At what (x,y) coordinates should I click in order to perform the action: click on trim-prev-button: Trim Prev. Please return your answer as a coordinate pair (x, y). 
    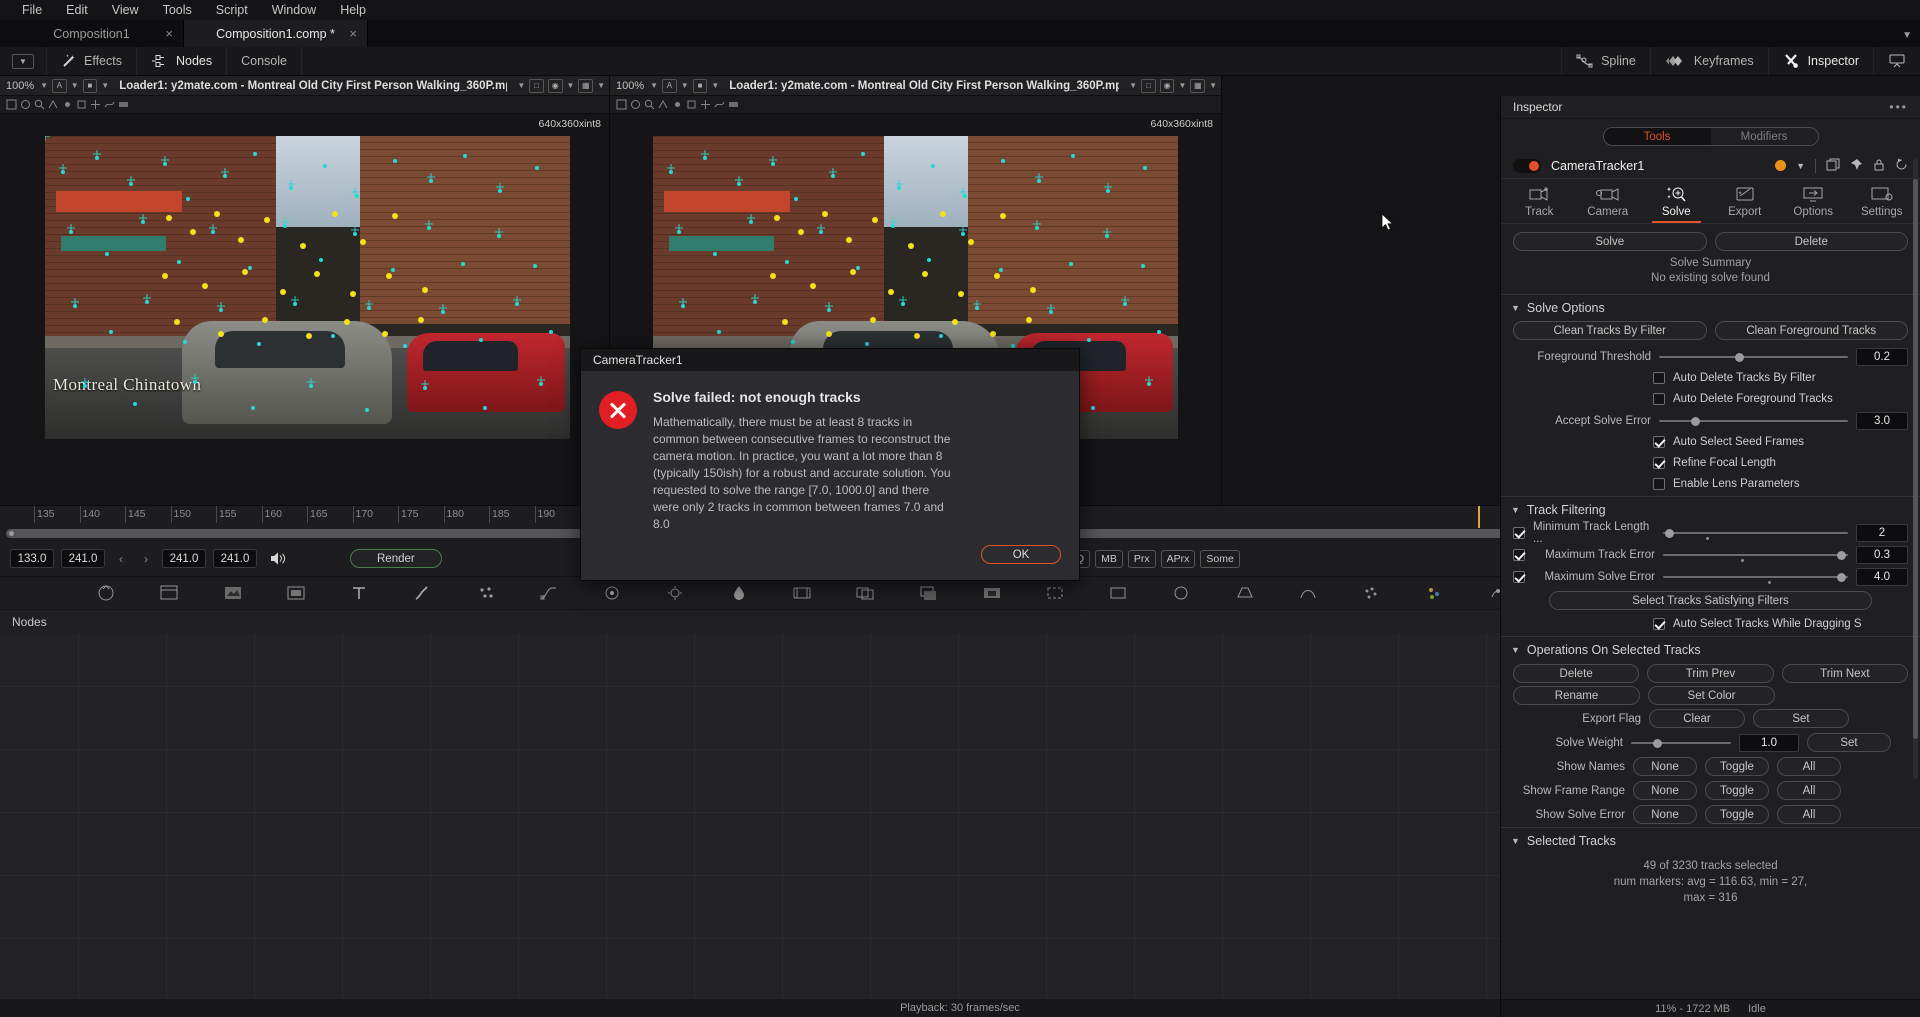
    Looking at the image, I should click on (1710, 673).